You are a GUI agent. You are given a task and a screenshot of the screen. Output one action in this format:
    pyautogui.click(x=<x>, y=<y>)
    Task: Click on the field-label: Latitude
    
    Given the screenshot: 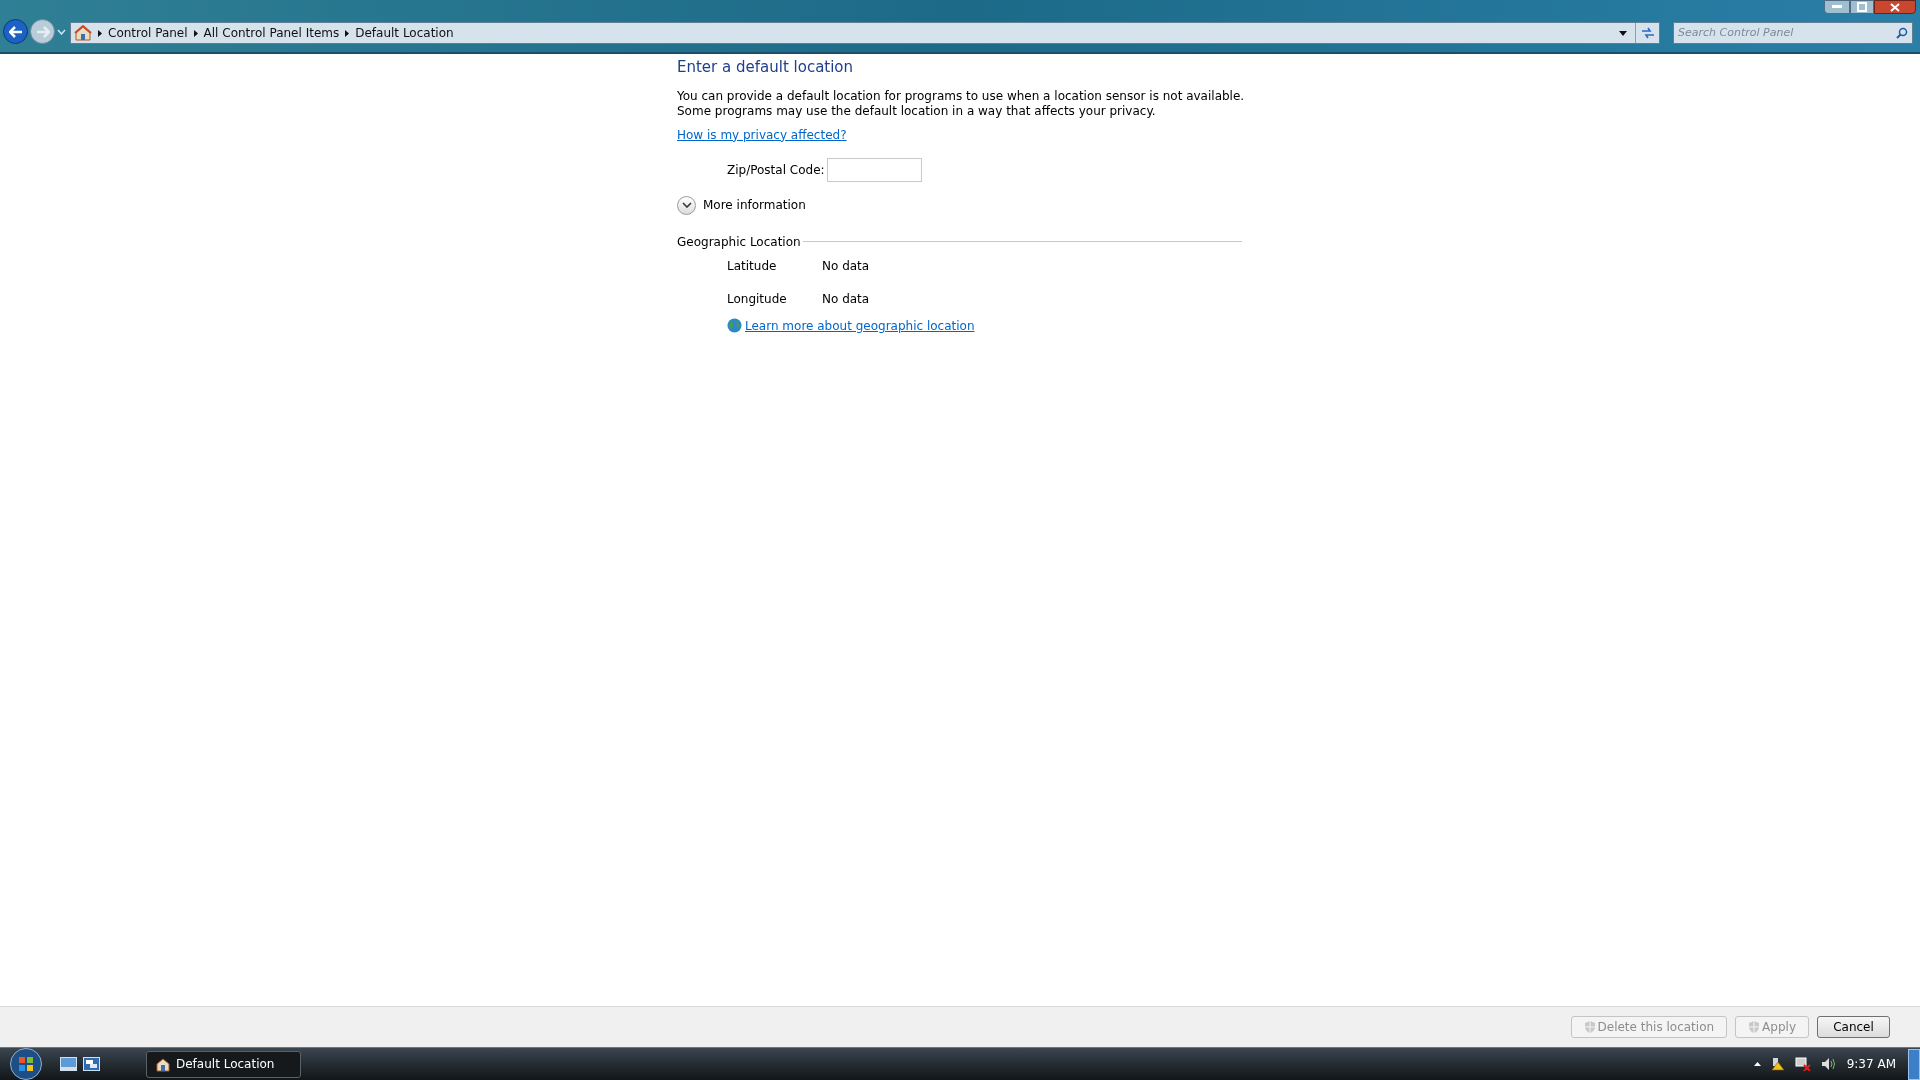 What is the action you would take?
    pyautogui.click(x=752, y=266)
    